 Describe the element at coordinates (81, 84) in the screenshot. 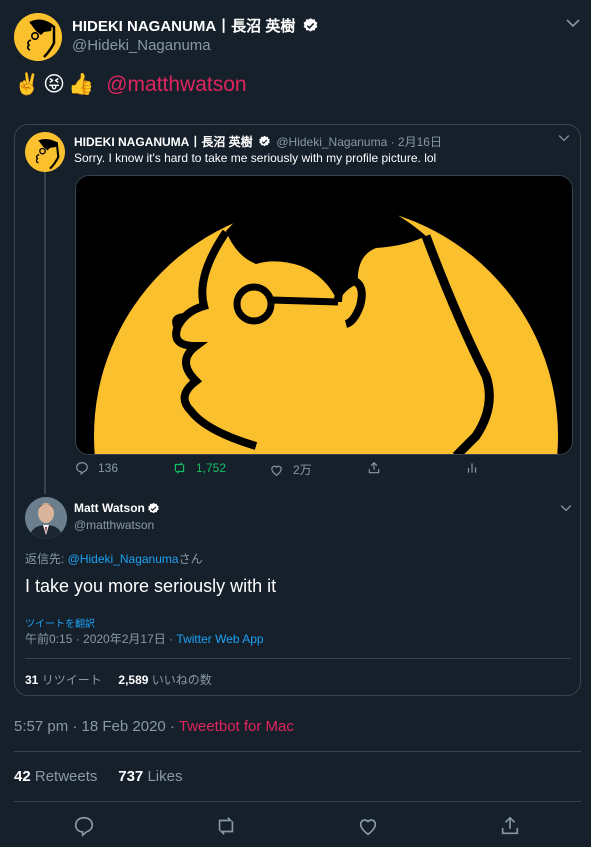

I see `thumbs-up-emoji: 👍` at that location.